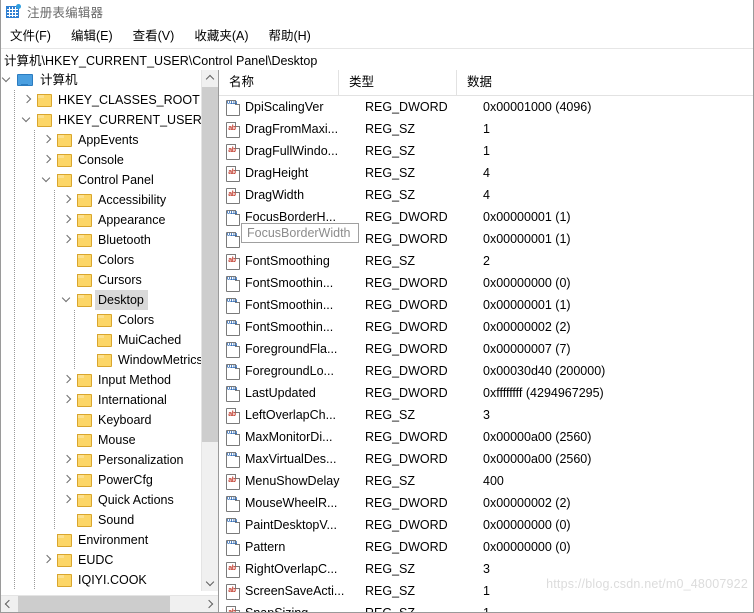  Describe the element at coordinates (224, 35) in the screenshot. I see `menu-favorites: 收藏夹(A)` at that location.